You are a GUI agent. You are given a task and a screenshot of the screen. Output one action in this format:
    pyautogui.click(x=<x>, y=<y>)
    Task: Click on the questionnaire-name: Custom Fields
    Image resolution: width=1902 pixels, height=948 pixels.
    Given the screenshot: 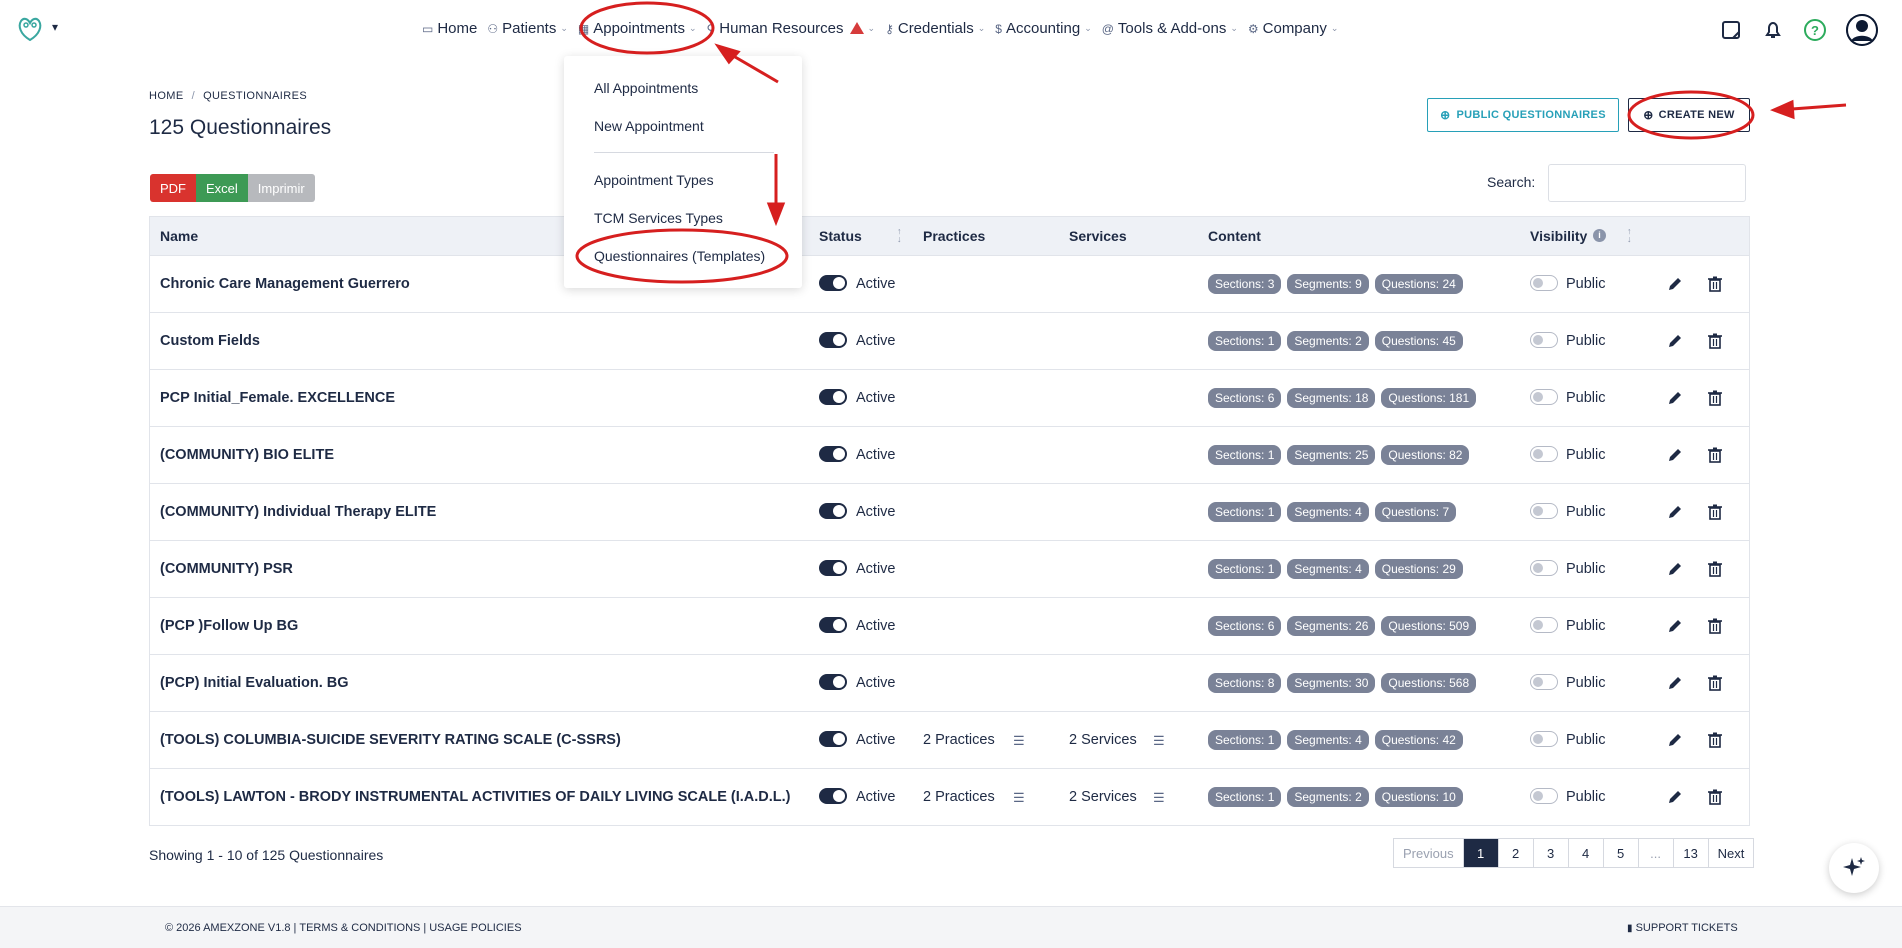 What is the action you would take?
    pyautogui.click(x=210, y=341)
    